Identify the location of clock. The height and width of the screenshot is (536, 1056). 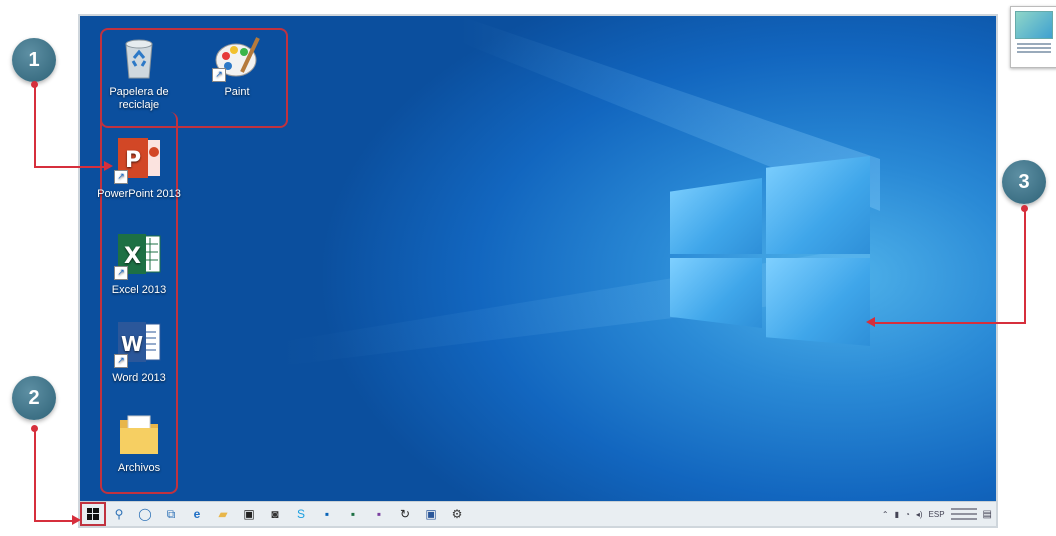
(963, 514).